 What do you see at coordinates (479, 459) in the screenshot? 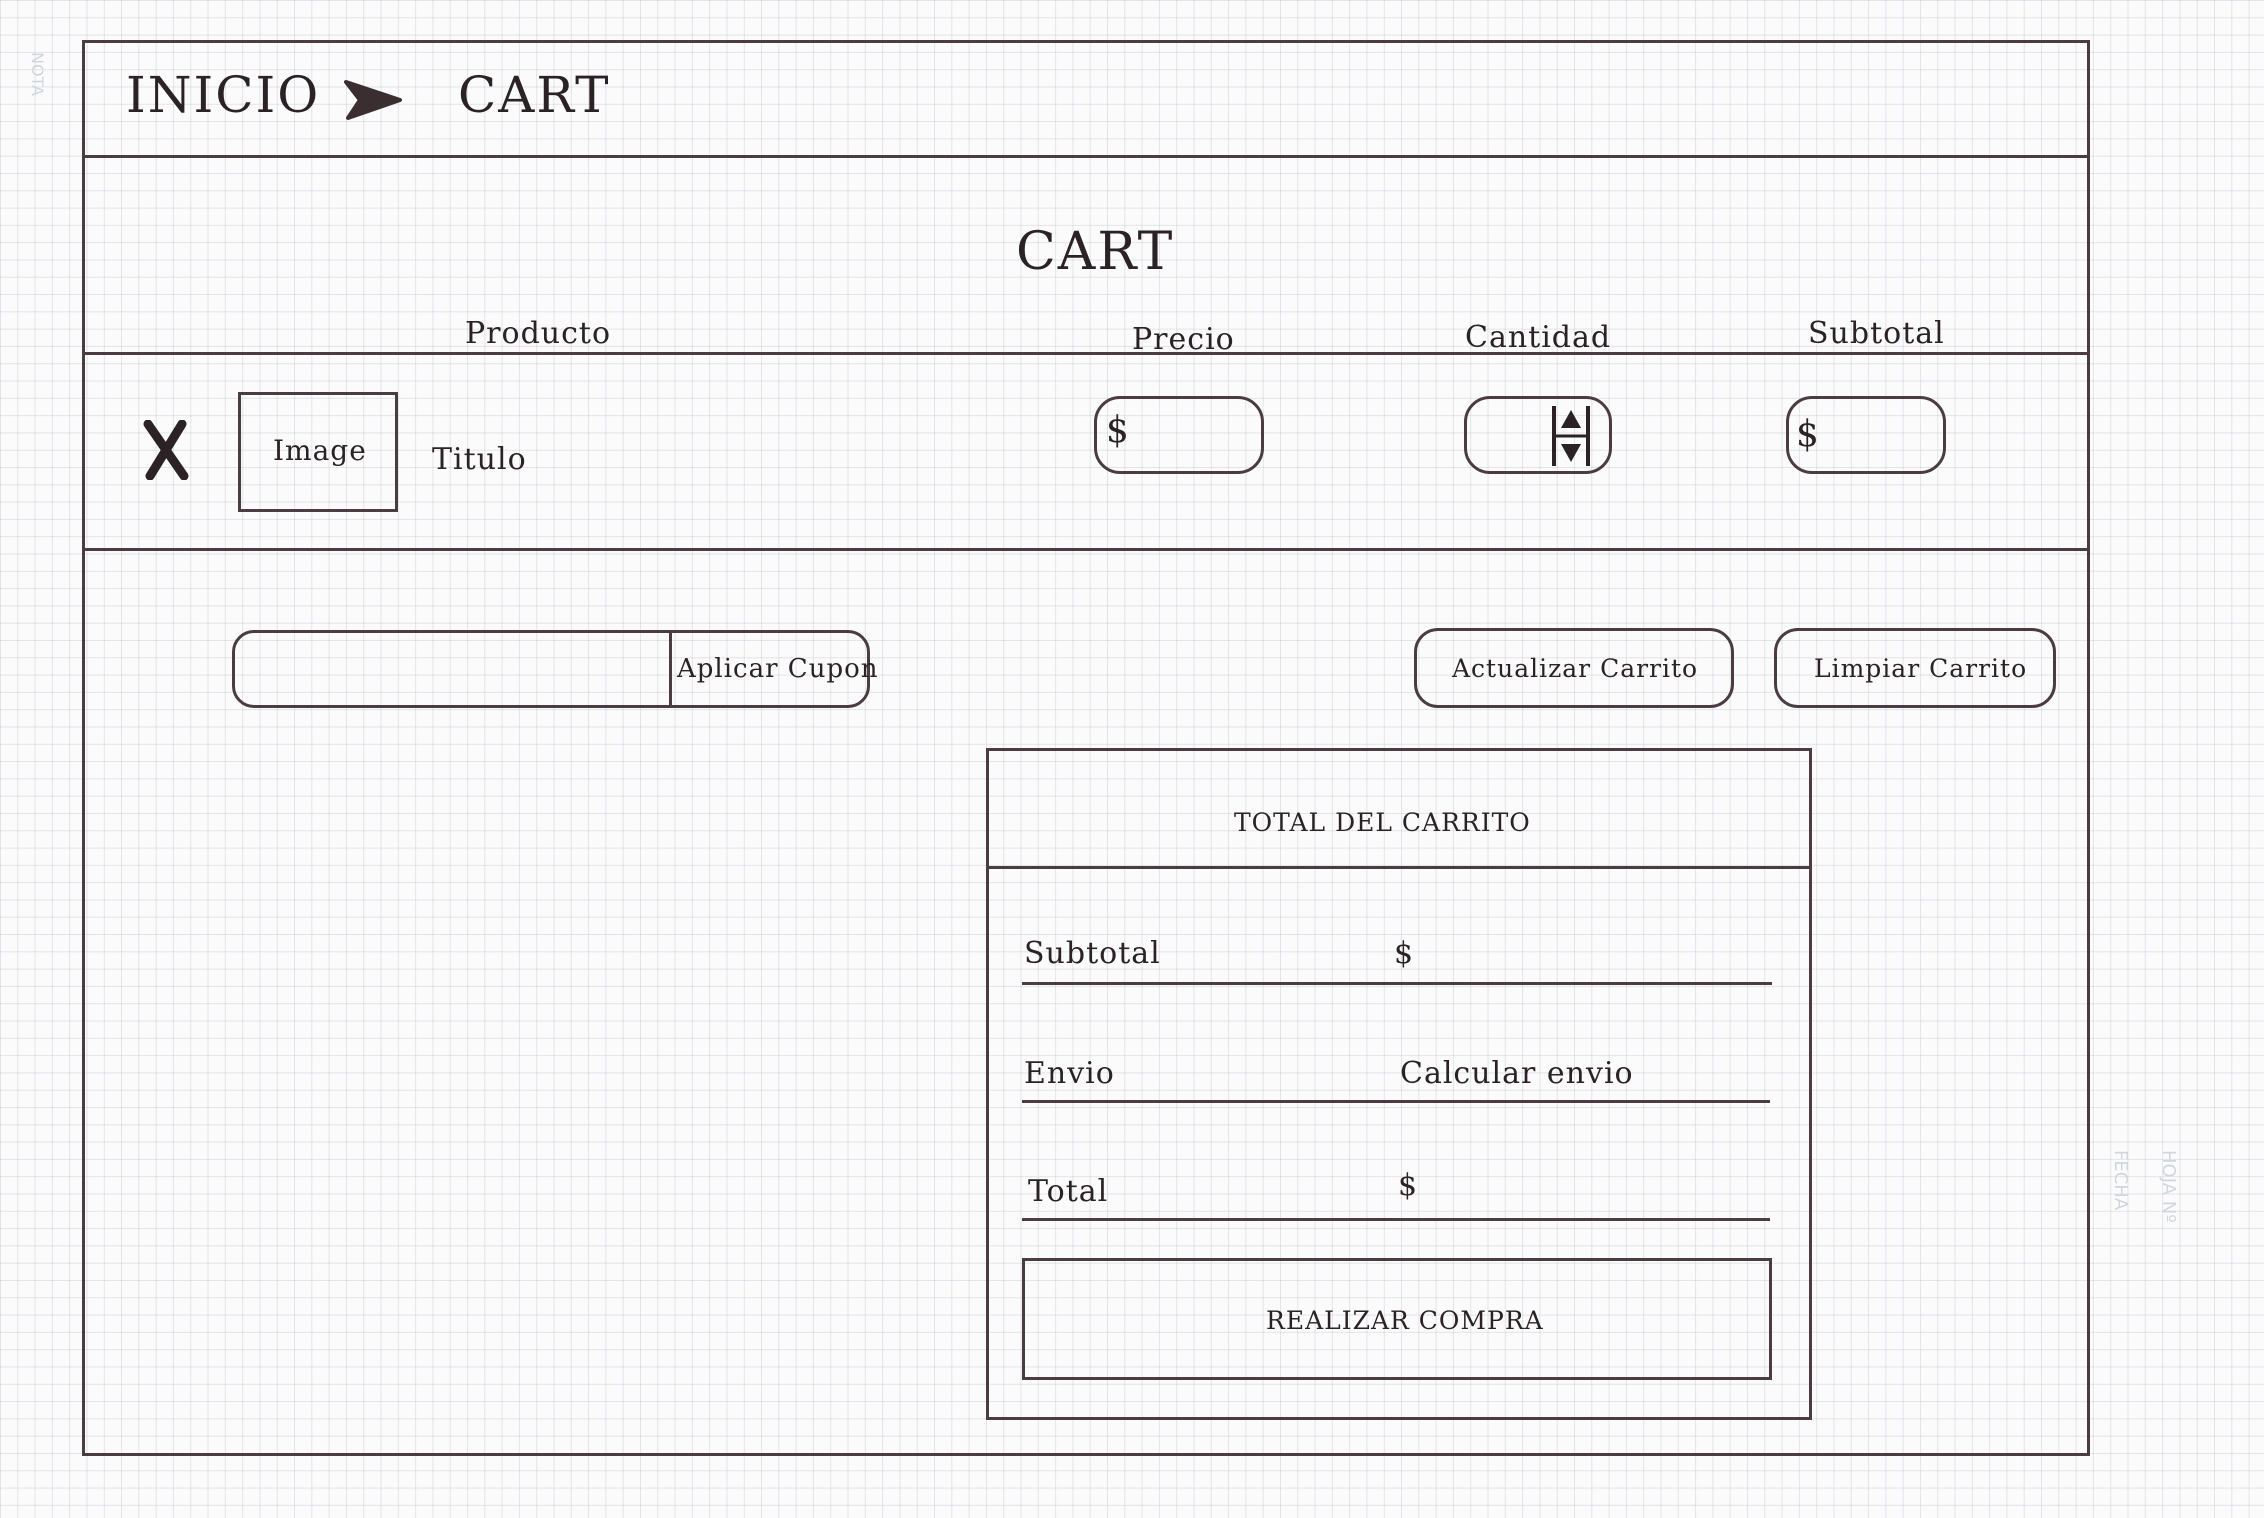
I see `product-title: Titulo` at bounding box center [479, 459].